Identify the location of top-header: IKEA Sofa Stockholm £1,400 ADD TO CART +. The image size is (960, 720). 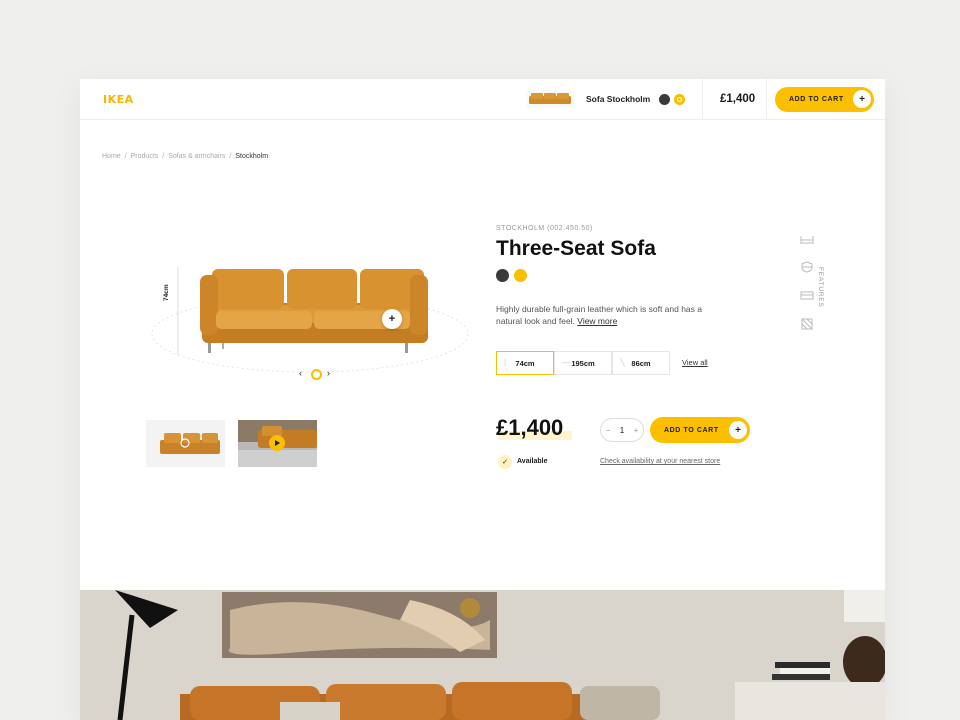
(482, 99).